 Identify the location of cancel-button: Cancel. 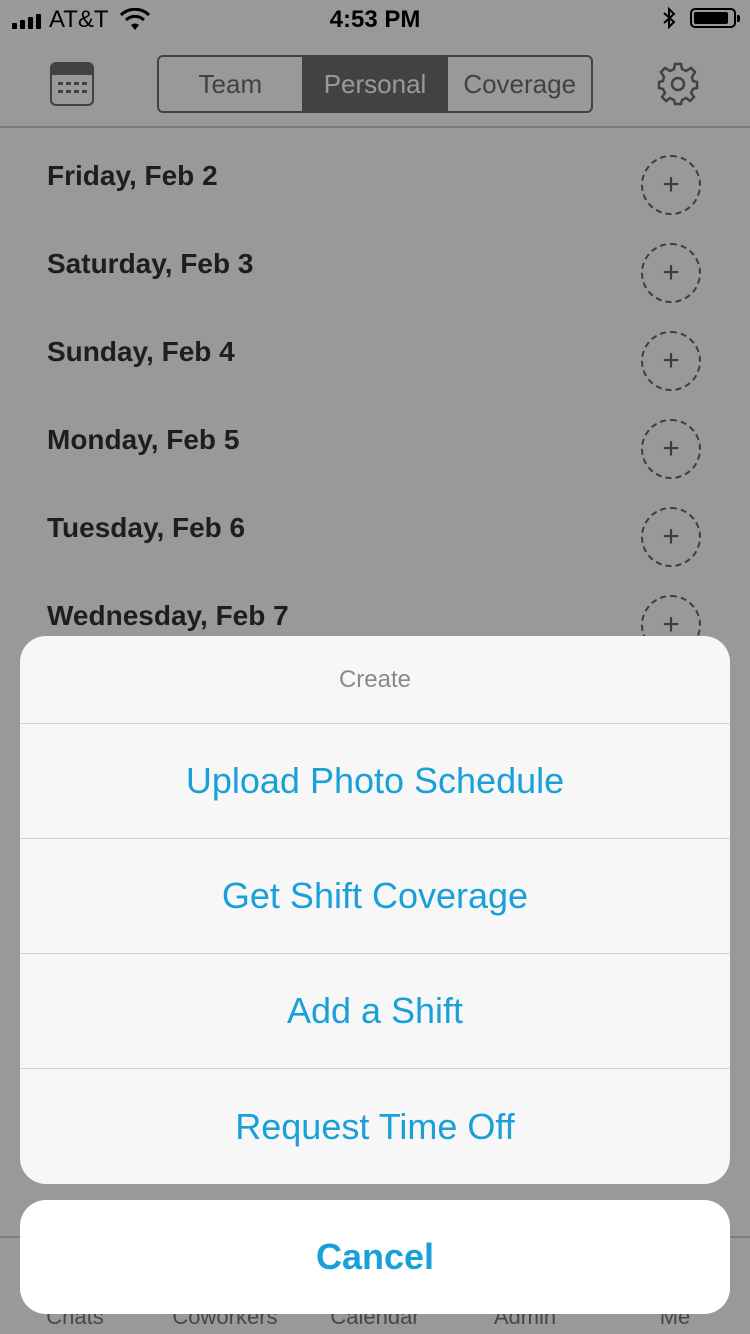
(375, 1257).